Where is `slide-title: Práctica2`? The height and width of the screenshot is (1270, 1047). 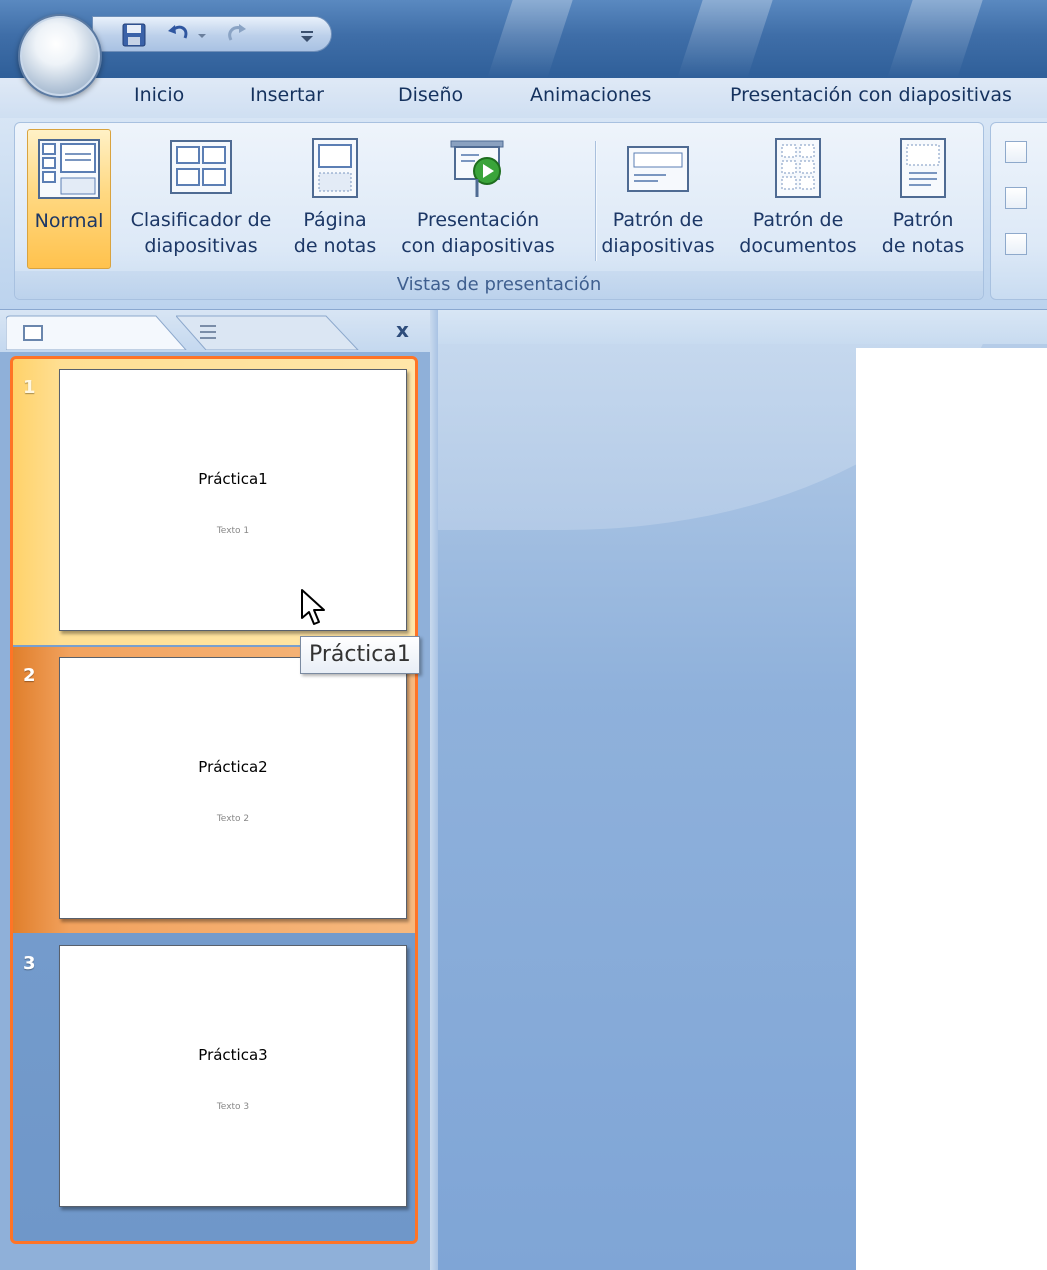 slide-title: Práctica2 is located at coordinates (233, 767).